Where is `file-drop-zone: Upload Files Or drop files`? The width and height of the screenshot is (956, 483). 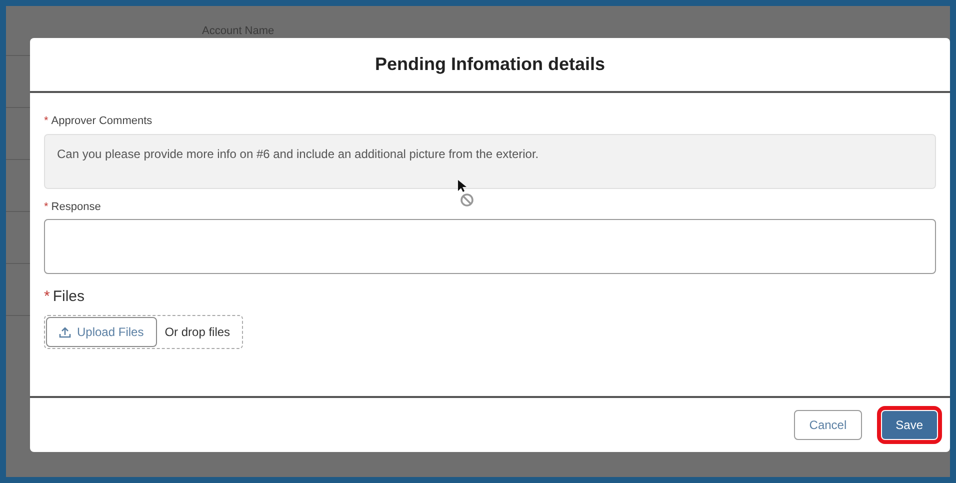 file-drop-zone: Upload Files Or drop files is located at coordinates (144, 331).